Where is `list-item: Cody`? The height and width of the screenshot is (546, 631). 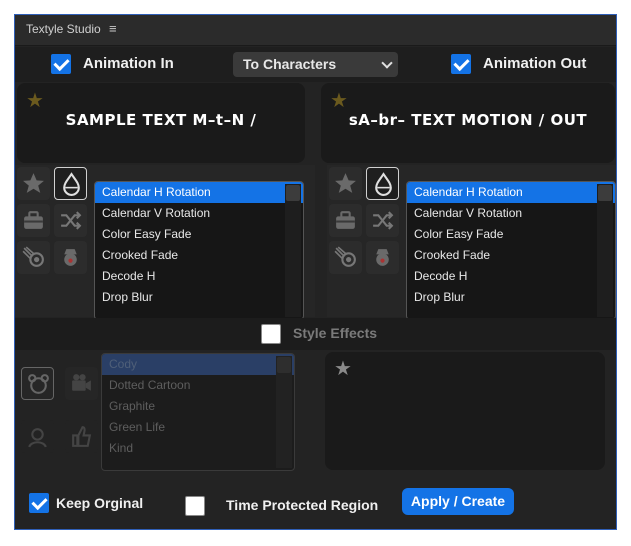
list-item: Cody is located at coordinates (198, 364).